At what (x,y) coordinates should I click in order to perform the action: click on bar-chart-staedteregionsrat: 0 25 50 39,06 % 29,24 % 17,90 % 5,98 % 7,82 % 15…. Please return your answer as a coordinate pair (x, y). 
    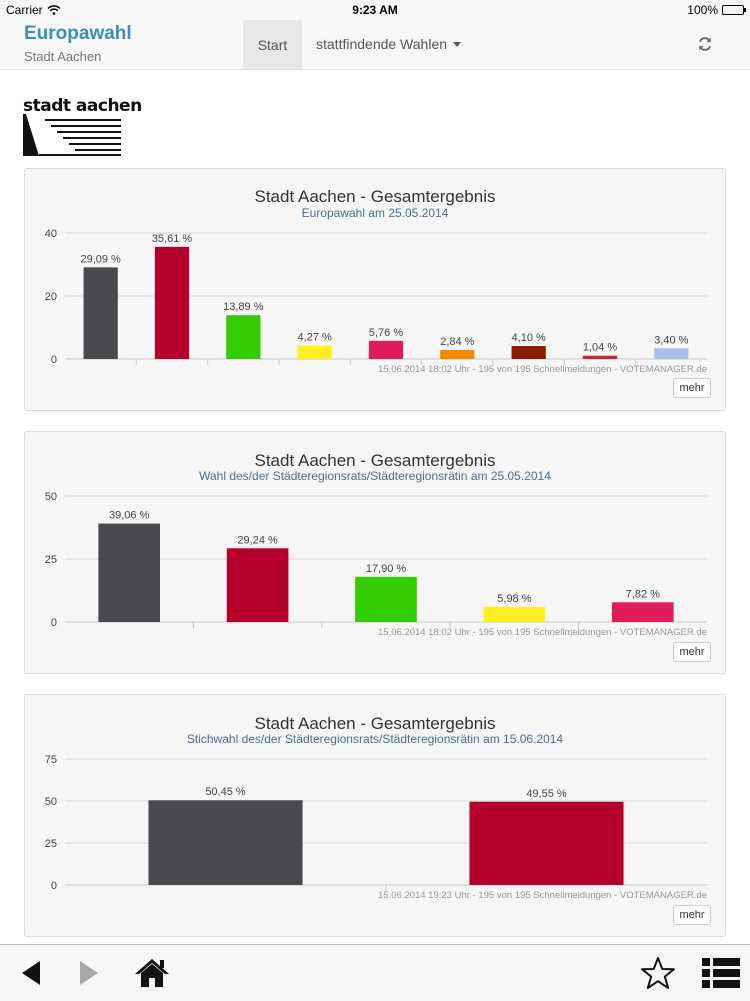
    Looking at the image, I should click on (376, 564).